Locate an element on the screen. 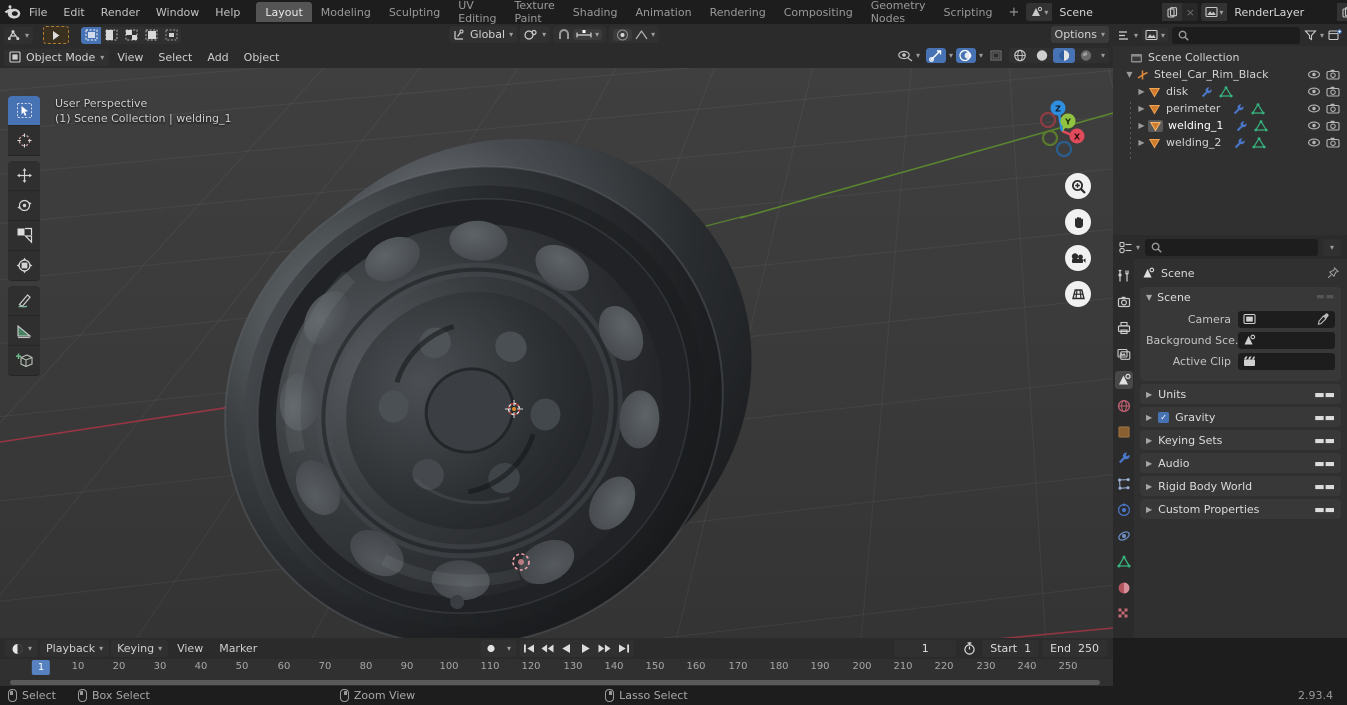 This screenshot has width=1347, height=705. workspace-tab-uv-editing: UV Editing is located at coordinates (477, 12).